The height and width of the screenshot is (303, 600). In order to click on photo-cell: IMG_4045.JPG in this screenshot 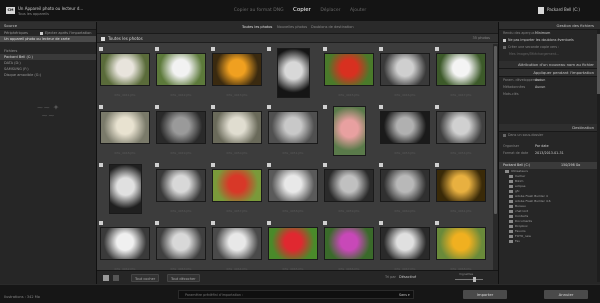, I will do `click(349, 73)`.